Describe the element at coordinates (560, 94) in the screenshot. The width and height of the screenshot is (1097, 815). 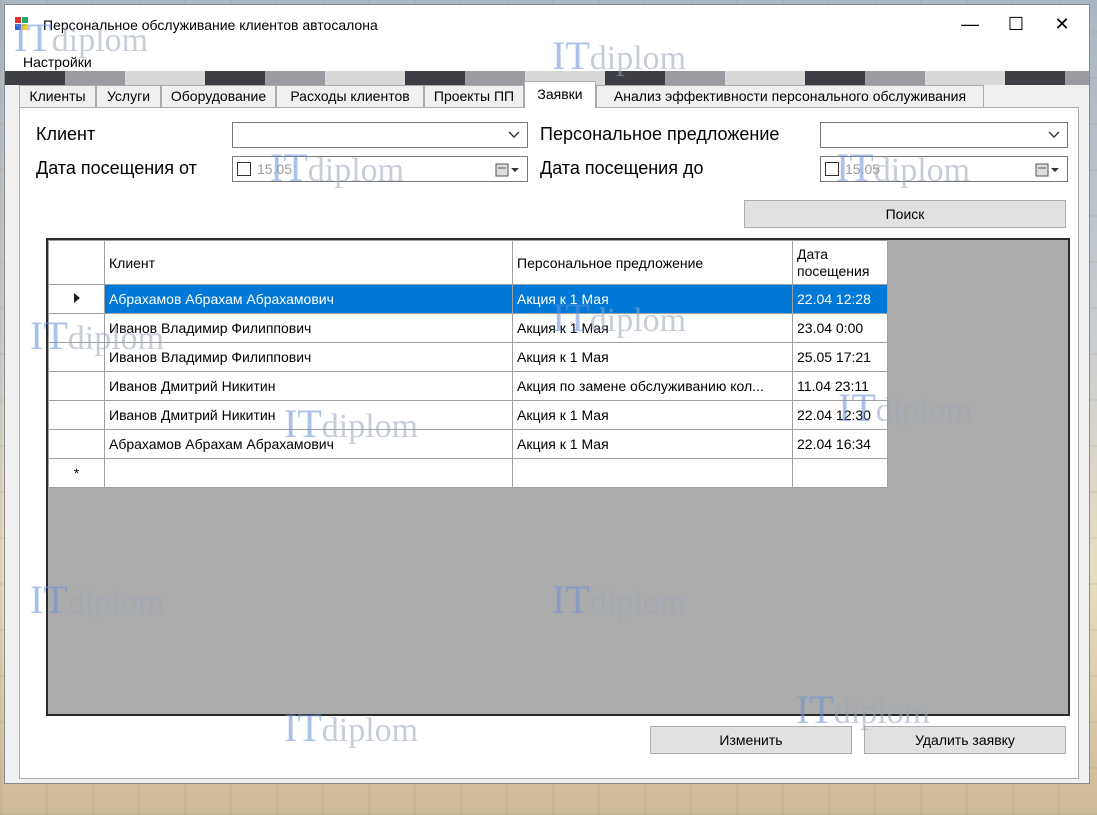
I see `tab-requests: Заявки` at that location.